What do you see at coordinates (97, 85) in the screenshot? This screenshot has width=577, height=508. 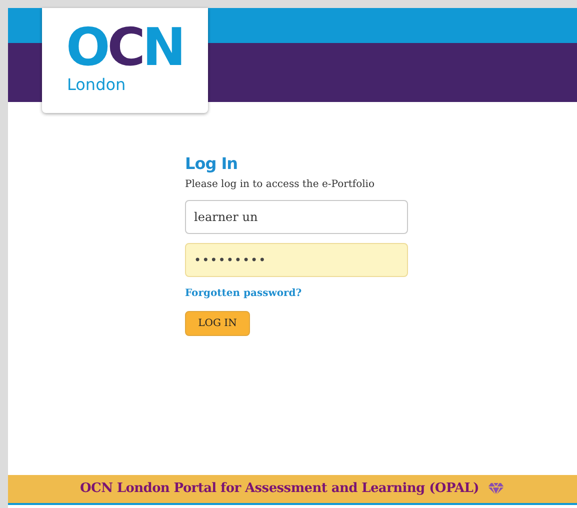 I see `logo-subtitle: London` at bounding box center [97, 85].